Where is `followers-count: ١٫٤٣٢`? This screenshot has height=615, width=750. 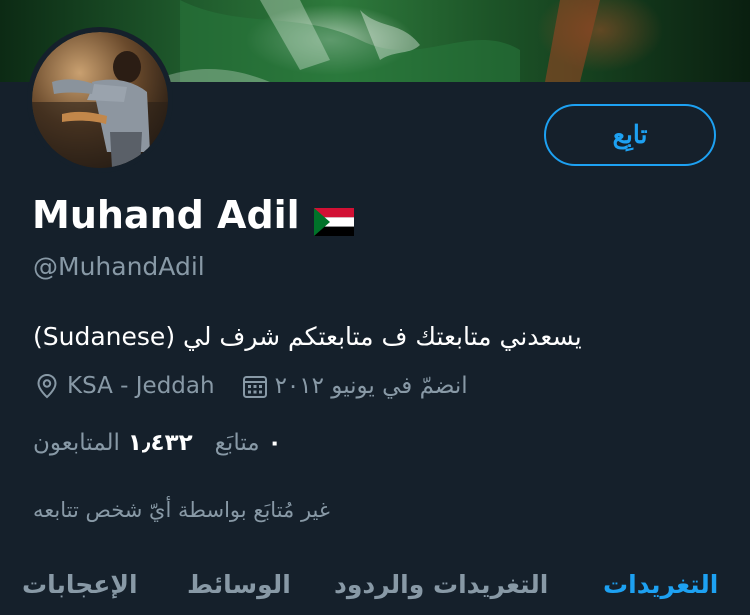 followers-count: ١٫٤٣٢ is located at coordinates (160, 443).